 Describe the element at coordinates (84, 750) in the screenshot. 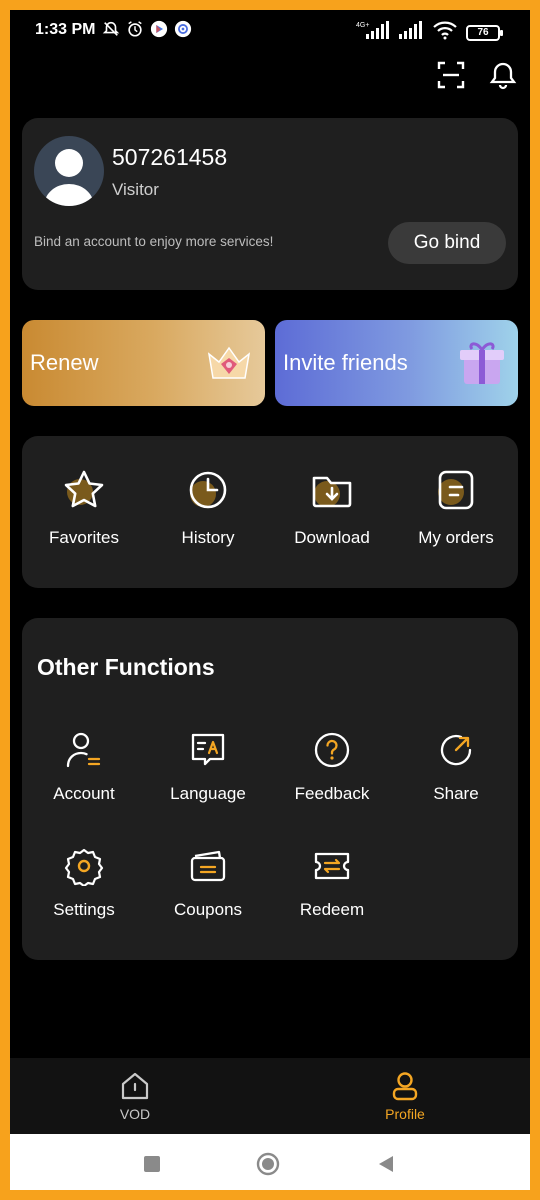

I see `account-icon` at that location.